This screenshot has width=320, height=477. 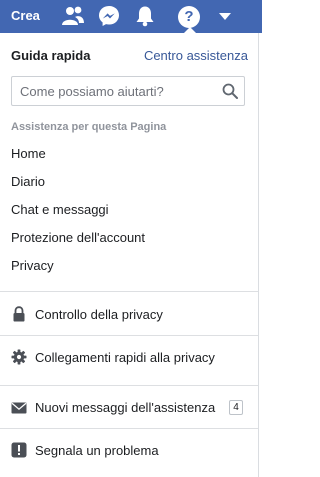 I want to click on lock-icon, so click(x=19, y=314).